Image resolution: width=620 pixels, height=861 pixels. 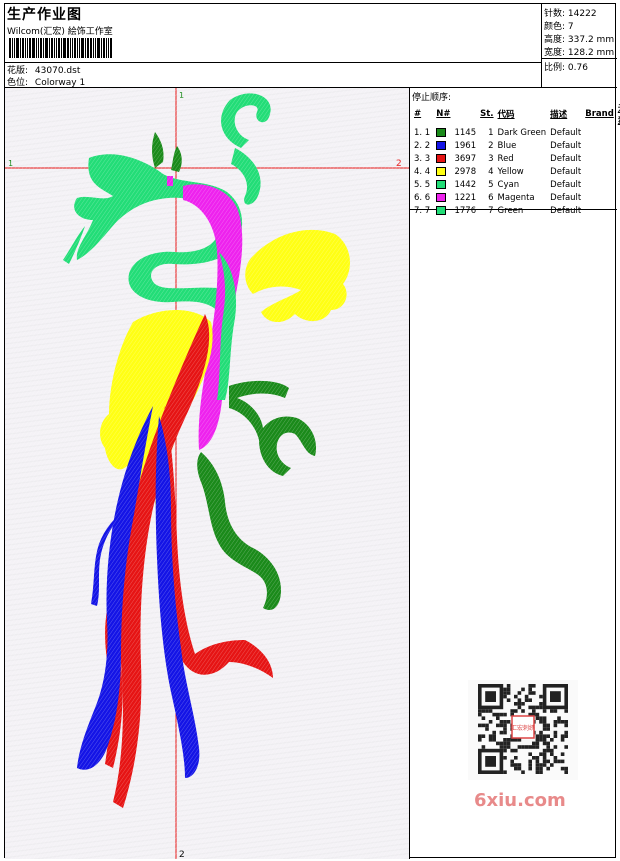 I want to click on marker-bottom: 2, so click(x=182, y=854).